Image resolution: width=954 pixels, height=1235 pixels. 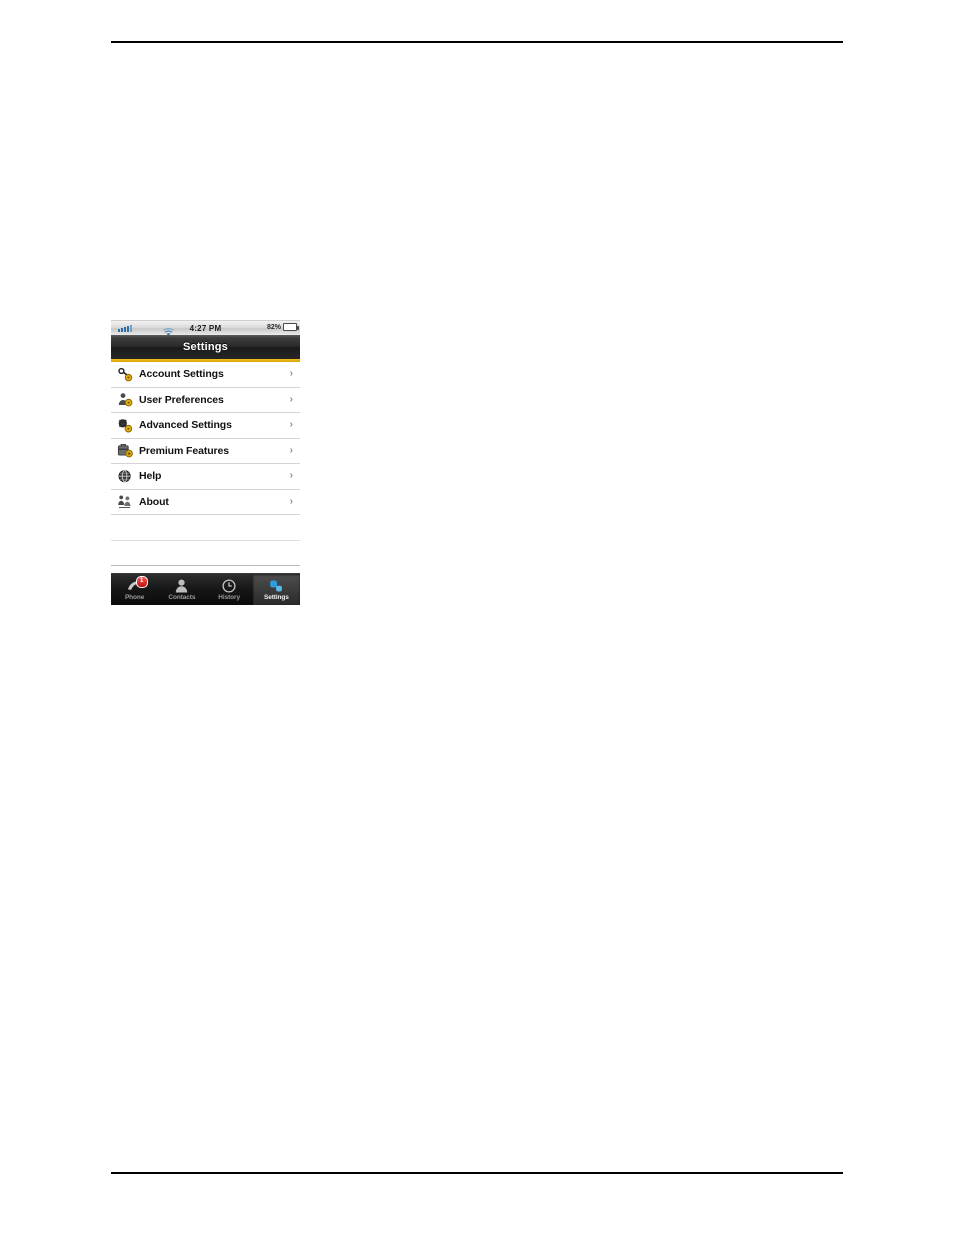 I want to click on briefcase-add-icon, so click(x=125, y=451).